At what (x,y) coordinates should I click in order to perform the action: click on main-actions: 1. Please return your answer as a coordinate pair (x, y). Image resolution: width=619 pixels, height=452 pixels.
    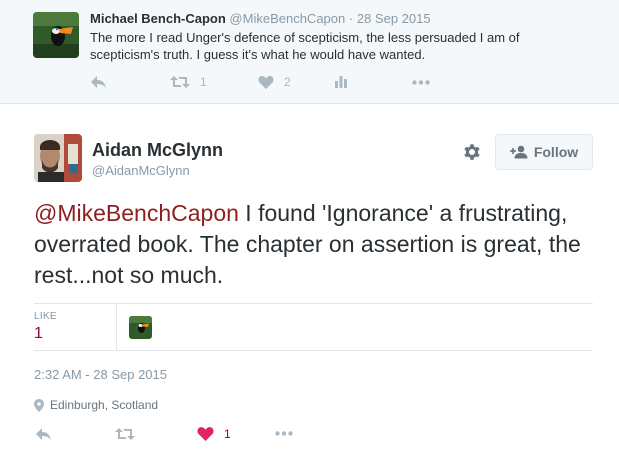
    Looking at the image, I should click on (164, 433).